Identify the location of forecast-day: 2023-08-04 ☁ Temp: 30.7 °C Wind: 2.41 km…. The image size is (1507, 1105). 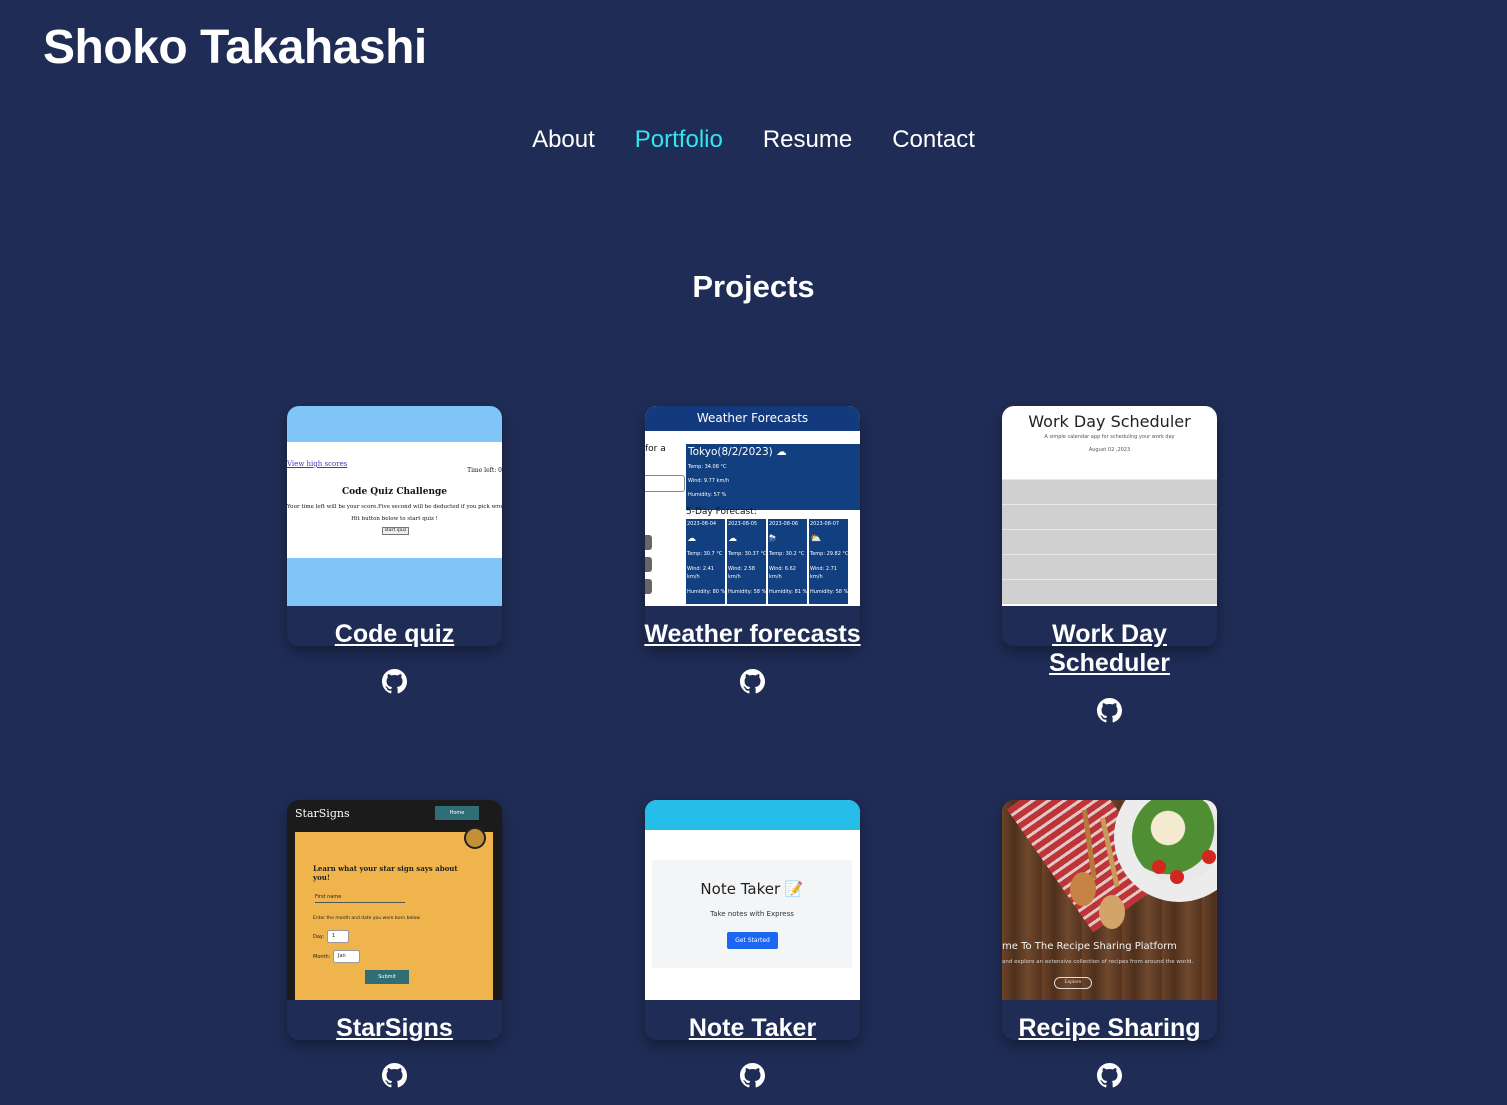
(705, 561).